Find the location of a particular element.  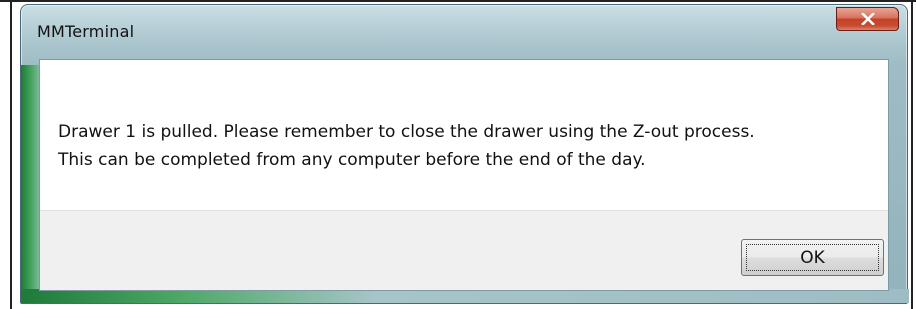

background-top-border is located at coordinates (458, 1).